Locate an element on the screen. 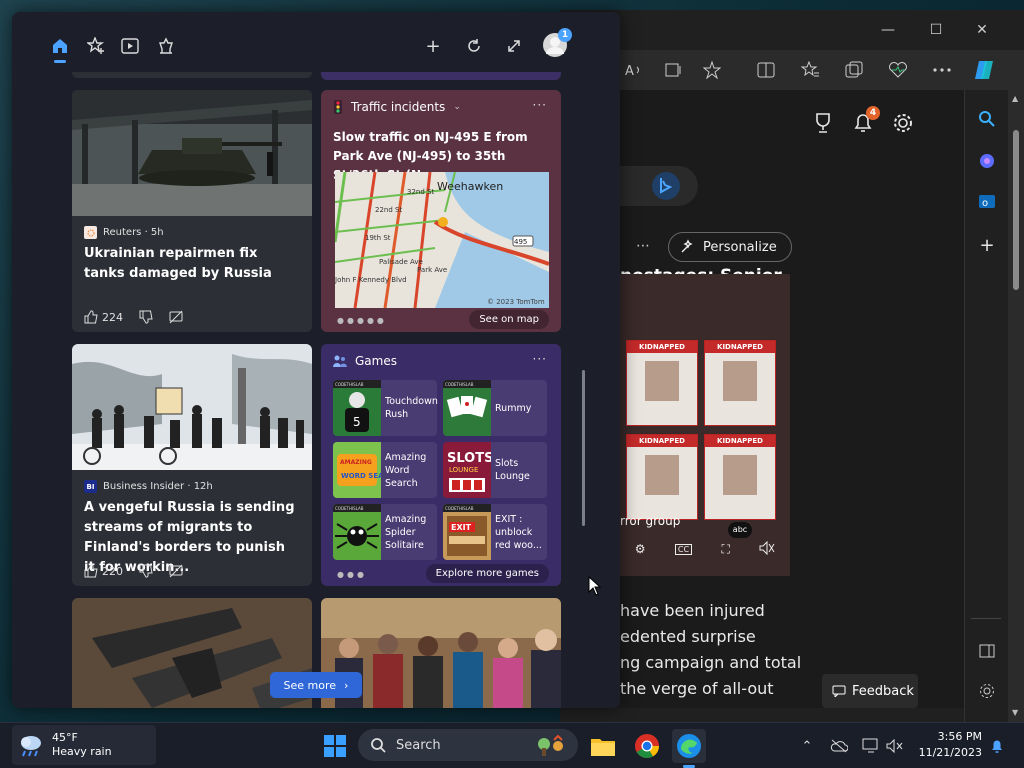  read-aloud-icon: A is located at coordinates (634, 70).